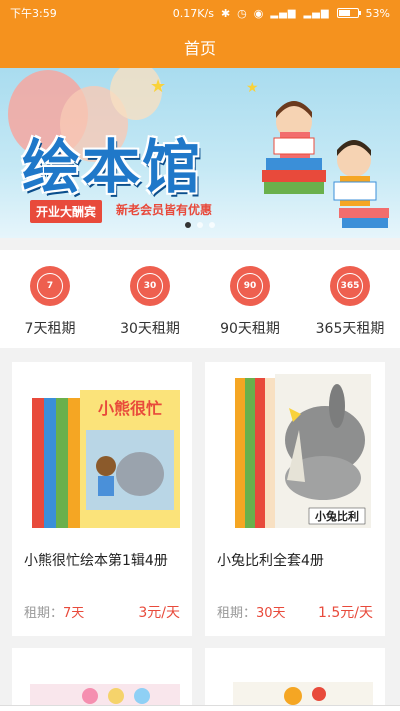 The width and height of the screenshot is (400, 711). I want to click on rental-period-row: 7 7天租期 30 30天租期 90 90天租期 365 365天租期, so click(200, 299).